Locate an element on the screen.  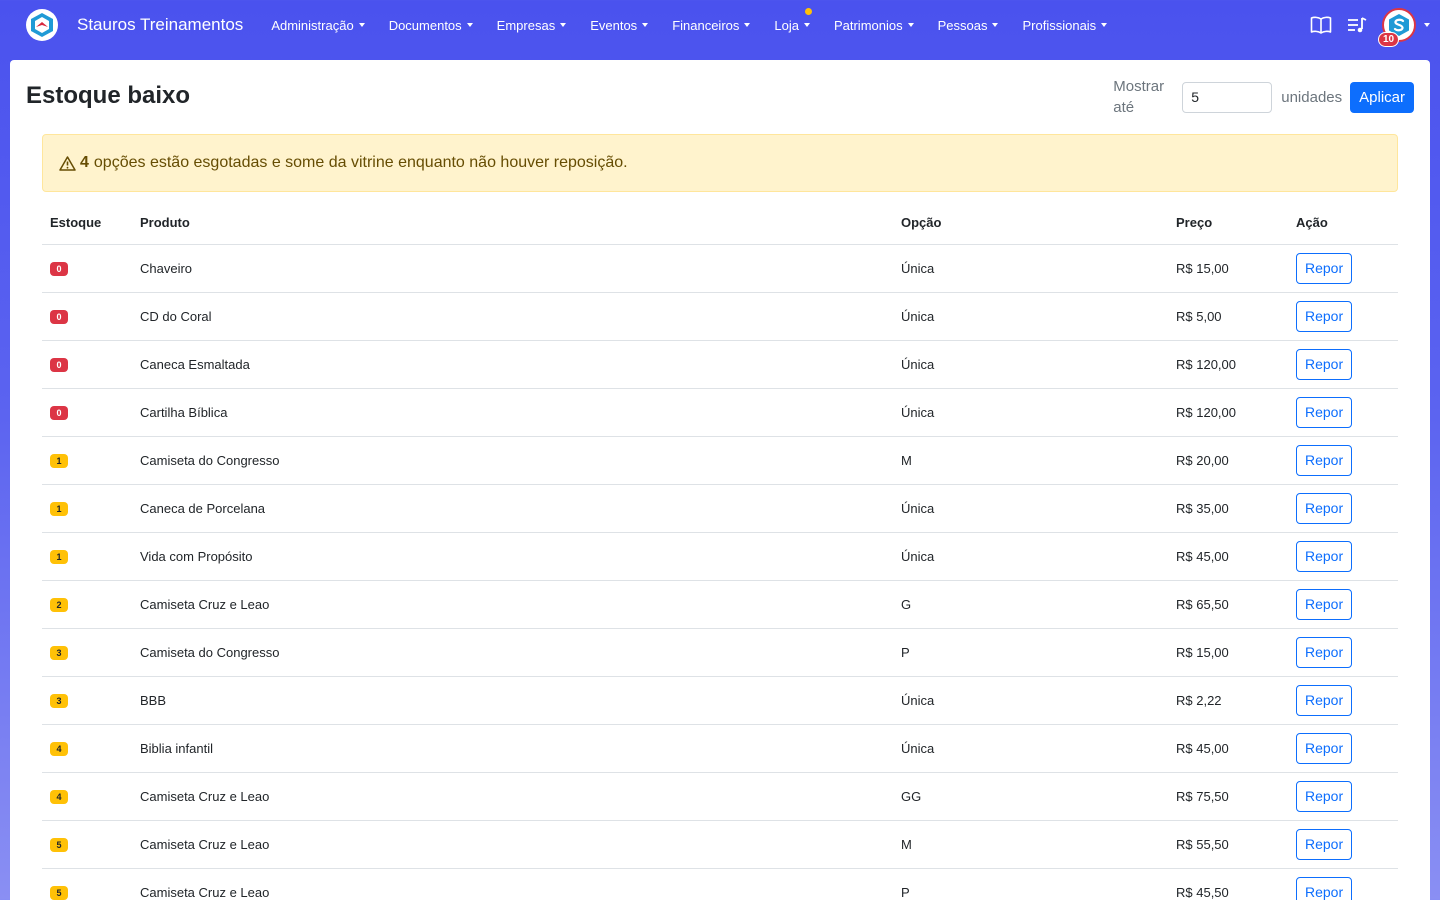
table-row: 0 CD do Coral Única R$ 5,00 Repor is located at coordinates (720, 316).